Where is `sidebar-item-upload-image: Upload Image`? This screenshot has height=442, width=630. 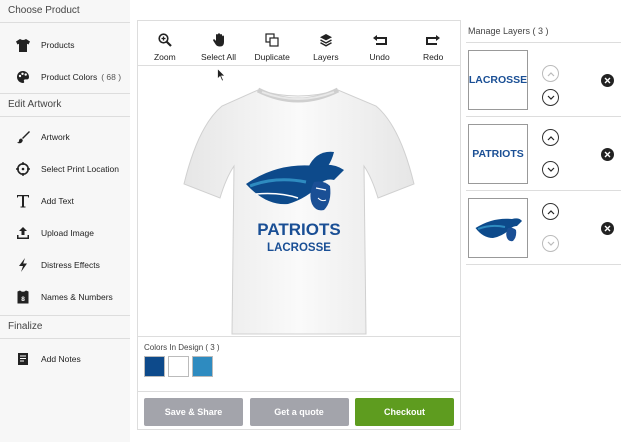
sidebar-item-upload-image: Upload Image is located at coordinates (65, 233).